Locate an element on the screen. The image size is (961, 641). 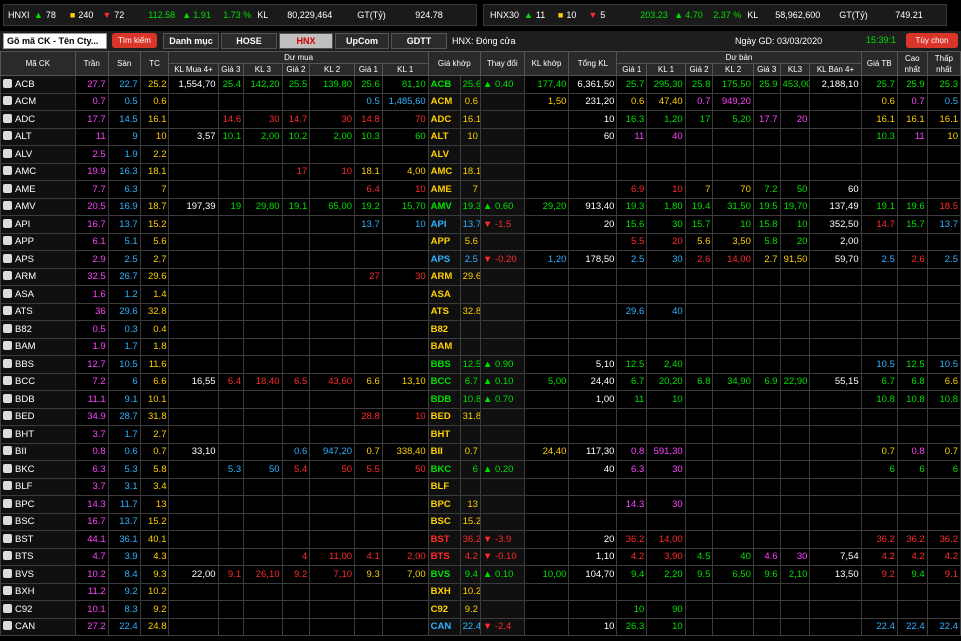
table-row: BAM 1.9 1.7 1.8 BAM is located at coordinates (480, 346).